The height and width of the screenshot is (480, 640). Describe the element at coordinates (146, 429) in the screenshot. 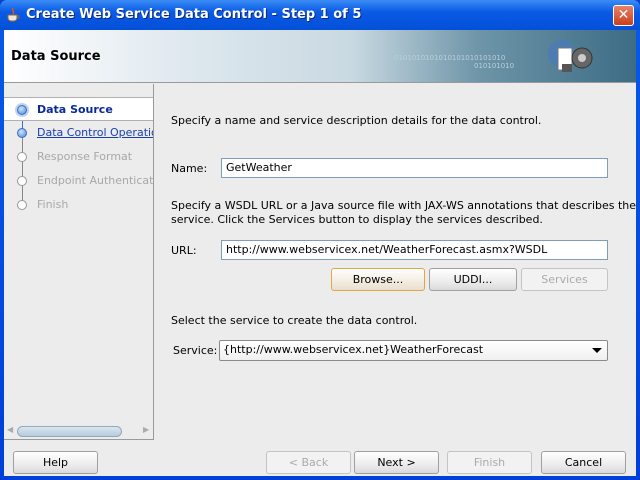

I see `scroll-right-icon: ▶` at that location.